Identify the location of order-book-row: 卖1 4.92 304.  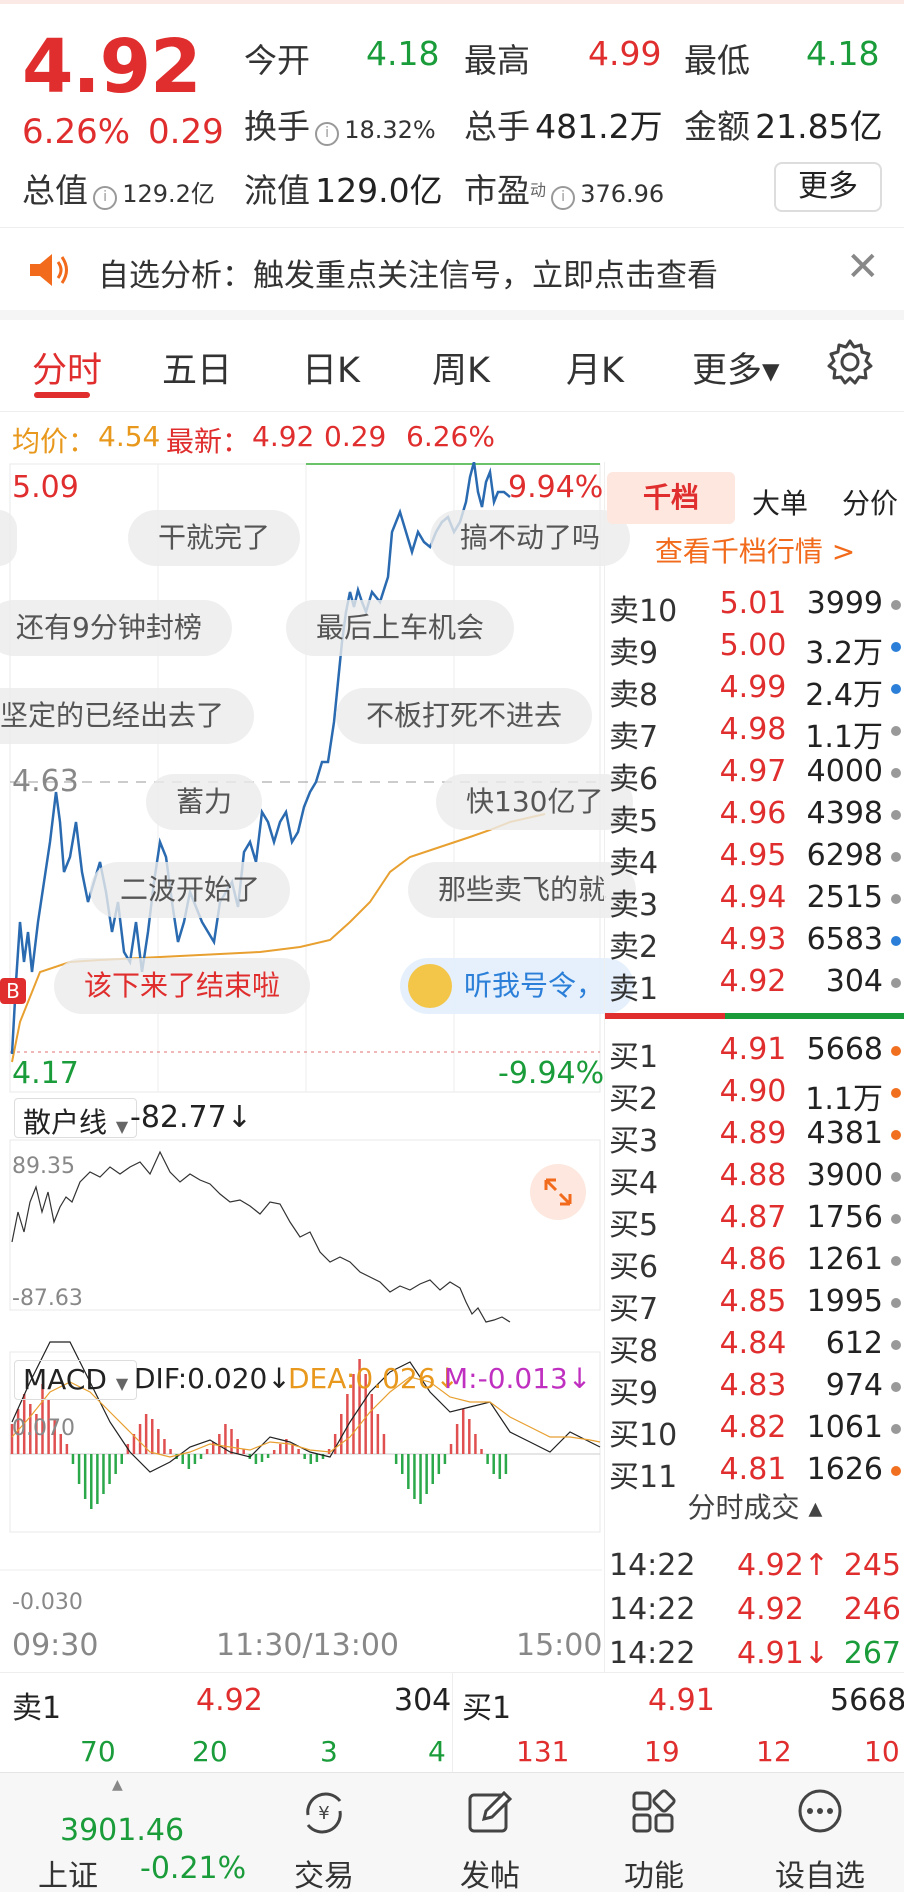
(754, 985).